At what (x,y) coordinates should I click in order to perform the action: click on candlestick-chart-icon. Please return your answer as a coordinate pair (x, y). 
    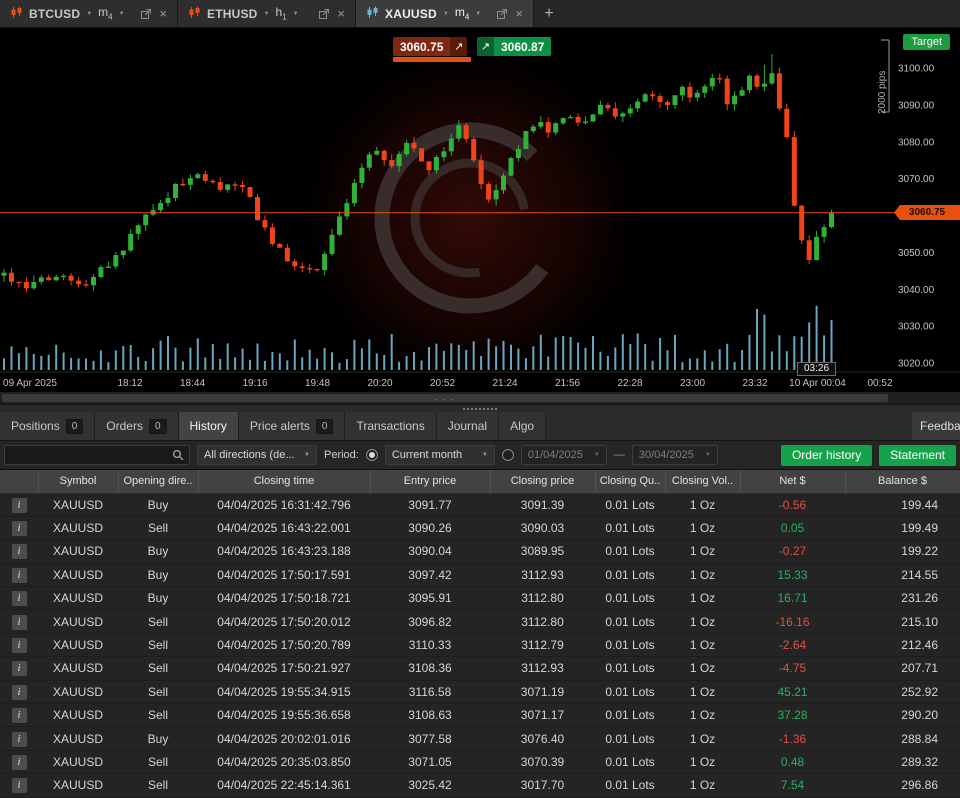
    Looking at the image, I should click on (16, 14).